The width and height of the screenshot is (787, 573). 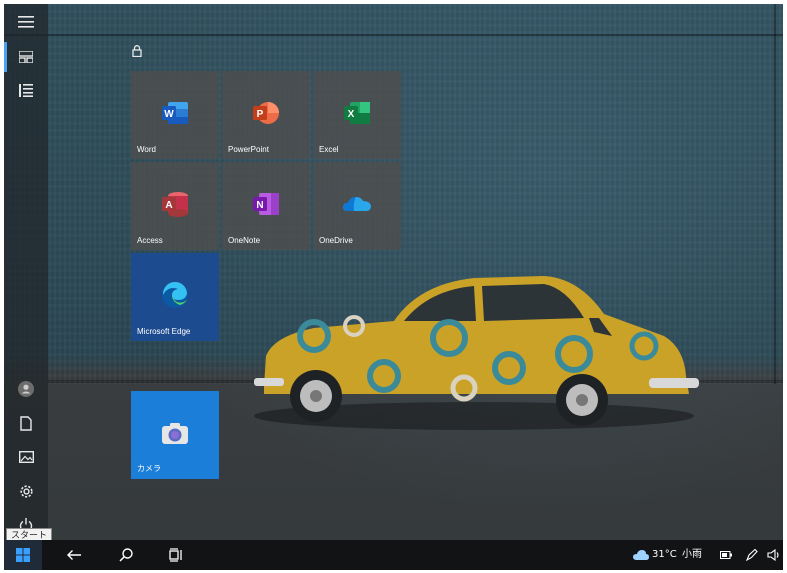 I want to click on back-button, so click(x=74, y=555).